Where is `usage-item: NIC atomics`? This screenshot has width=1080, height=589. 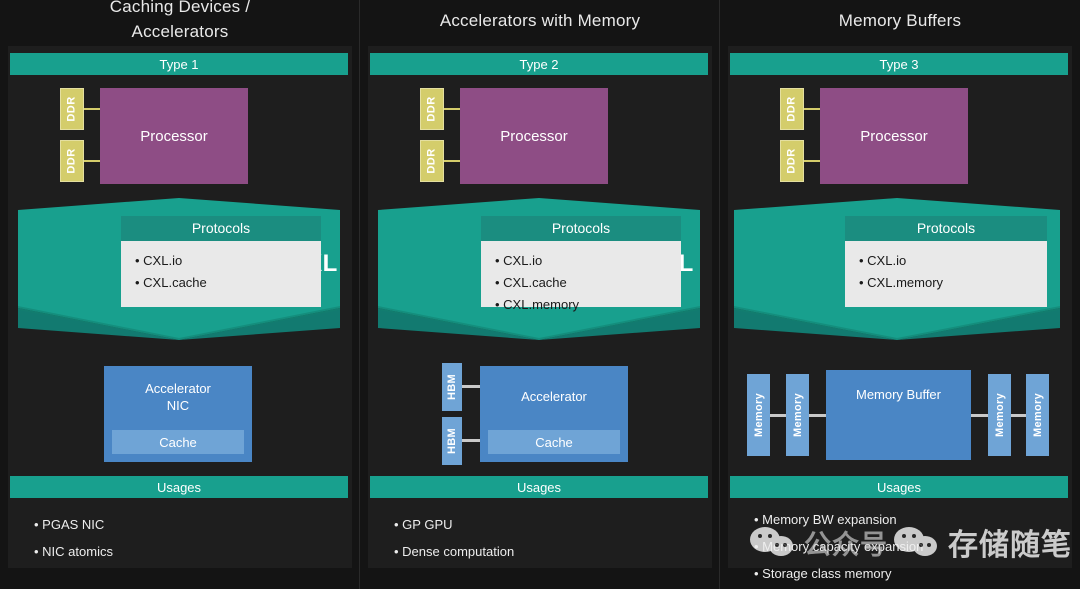 usage-item: NIC atomics is located at coordinates (190, 551).